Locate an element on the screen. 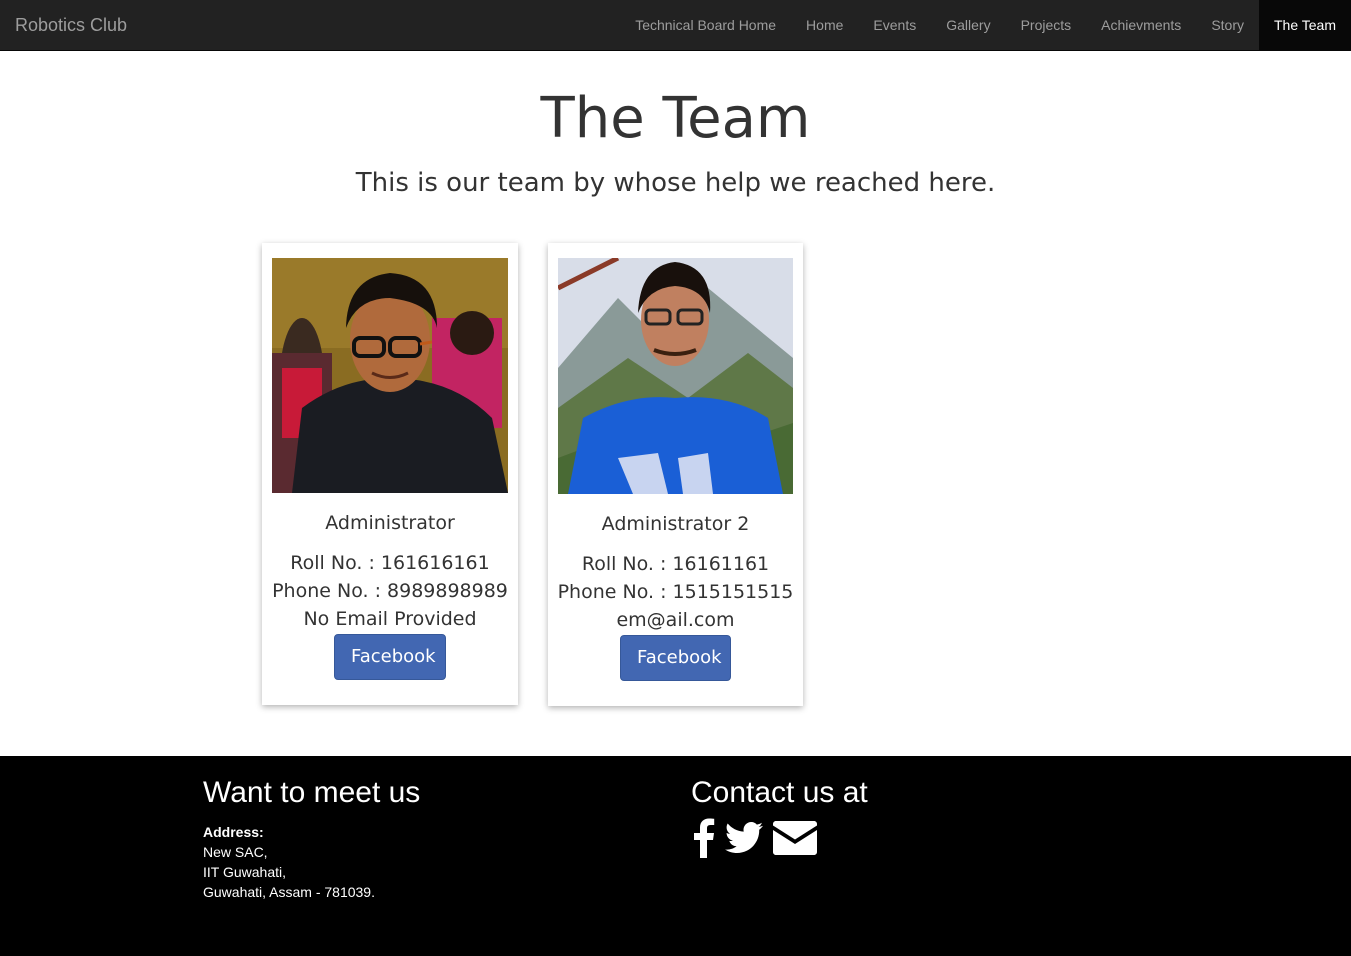 The width and height of the screenshot is (1351, 956). nav-item-projects: Projects is located at coordinates (1046, 25).